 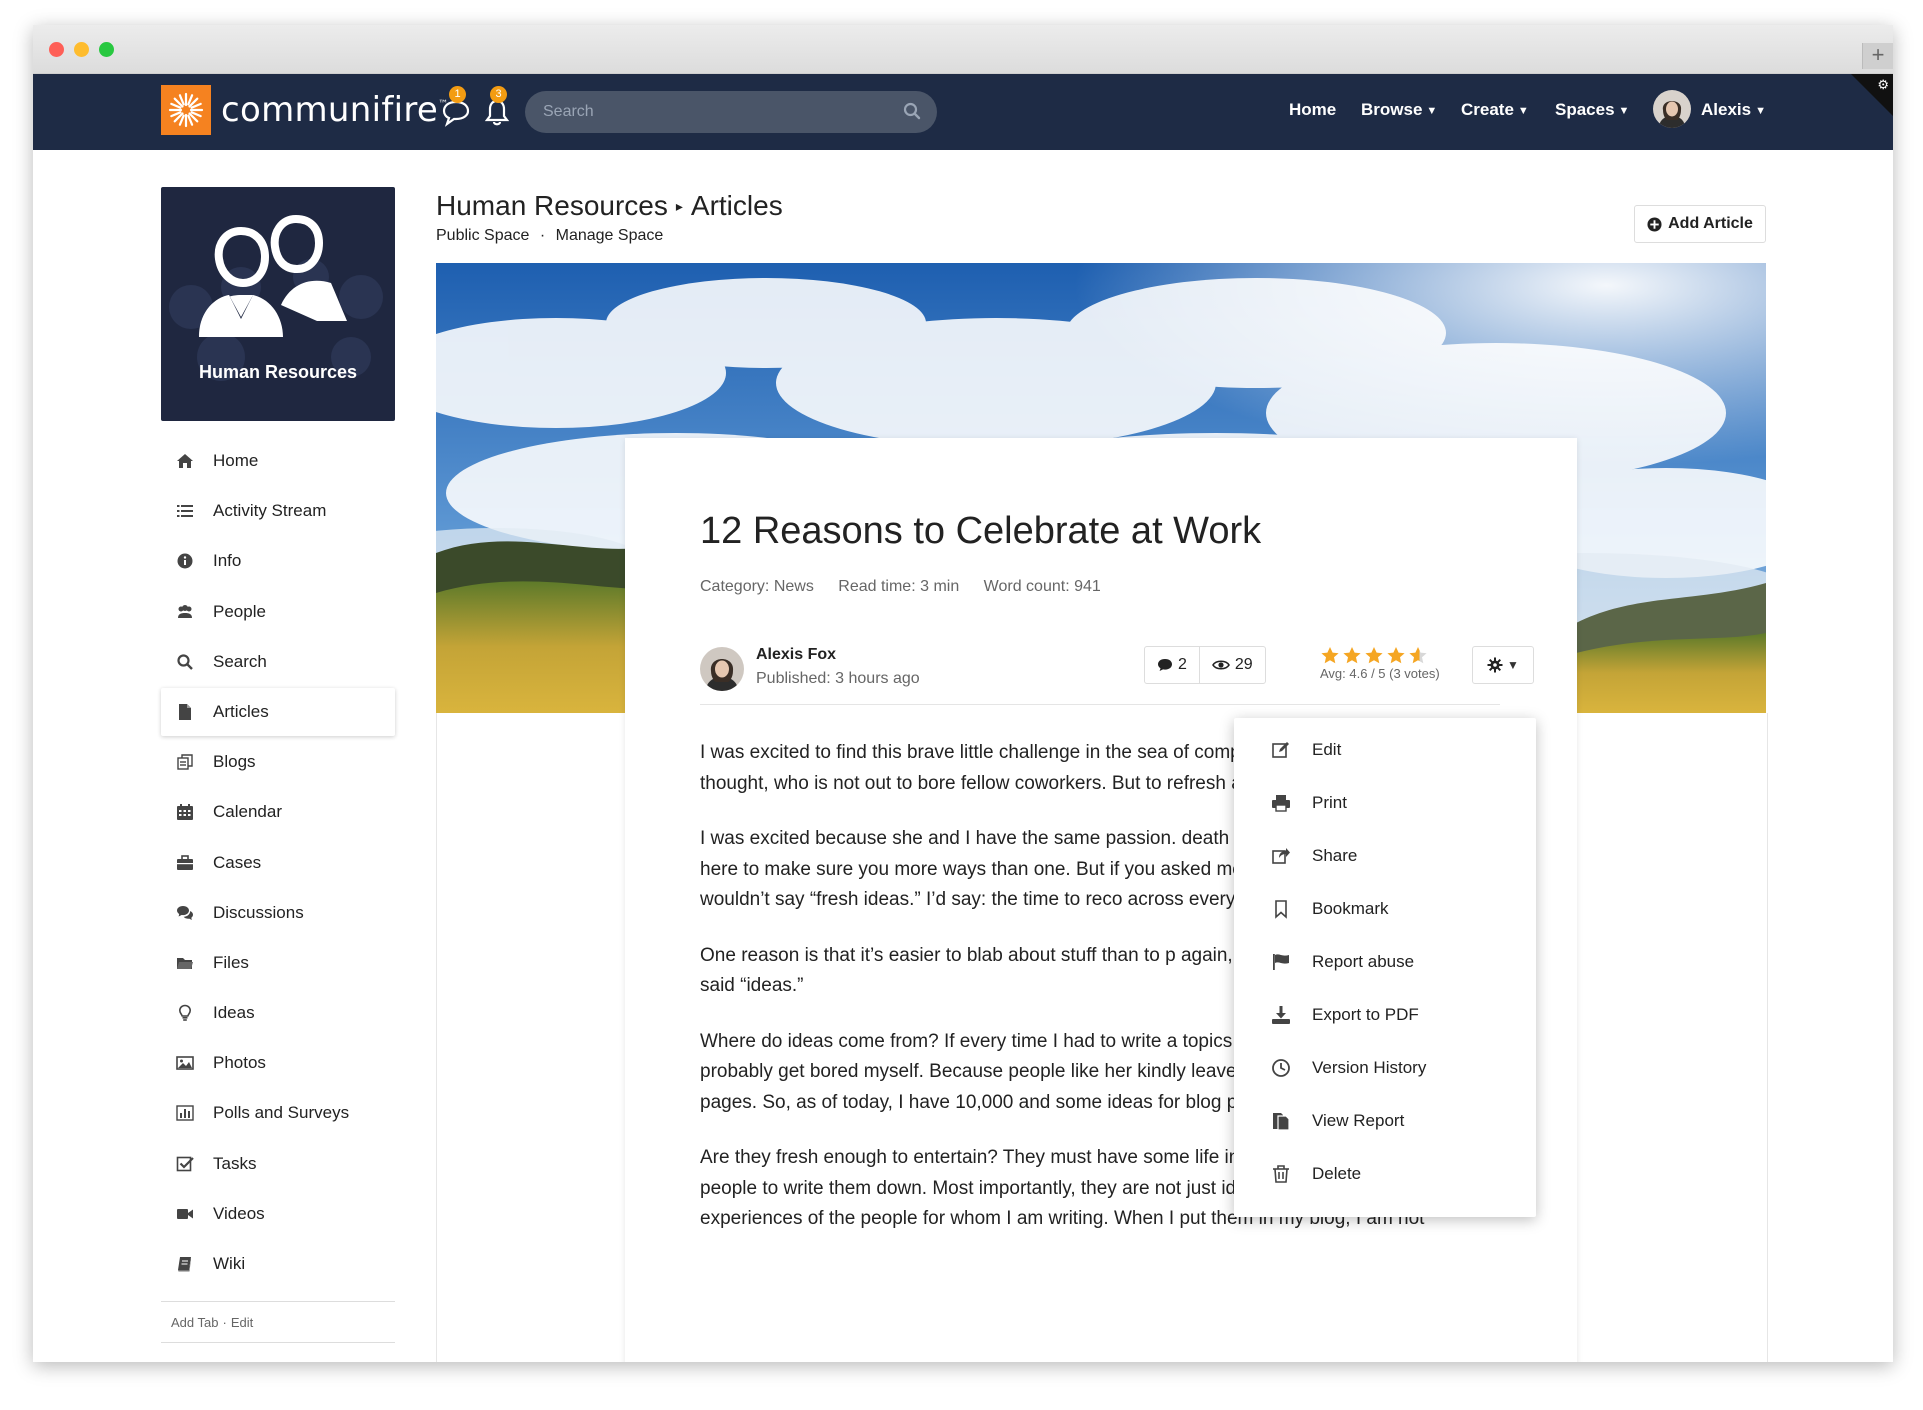 What do you see at coordinates (1281, 1121) in the screenshot?
I see `report-icon` at bounding box center [1281, 1121].